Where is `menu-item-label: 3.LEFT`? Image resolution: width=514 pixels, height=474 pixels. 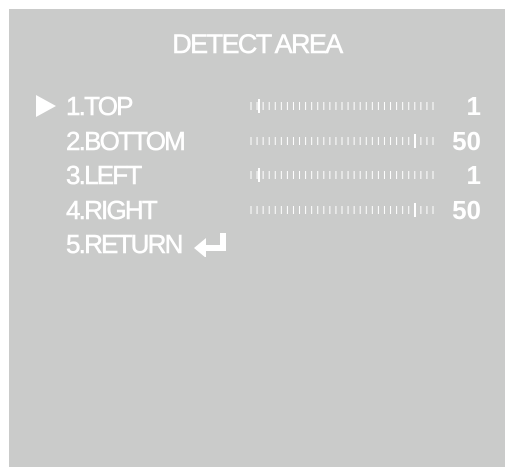
menu-item-label: 3.LEFT is located at coordinates (104, 175).